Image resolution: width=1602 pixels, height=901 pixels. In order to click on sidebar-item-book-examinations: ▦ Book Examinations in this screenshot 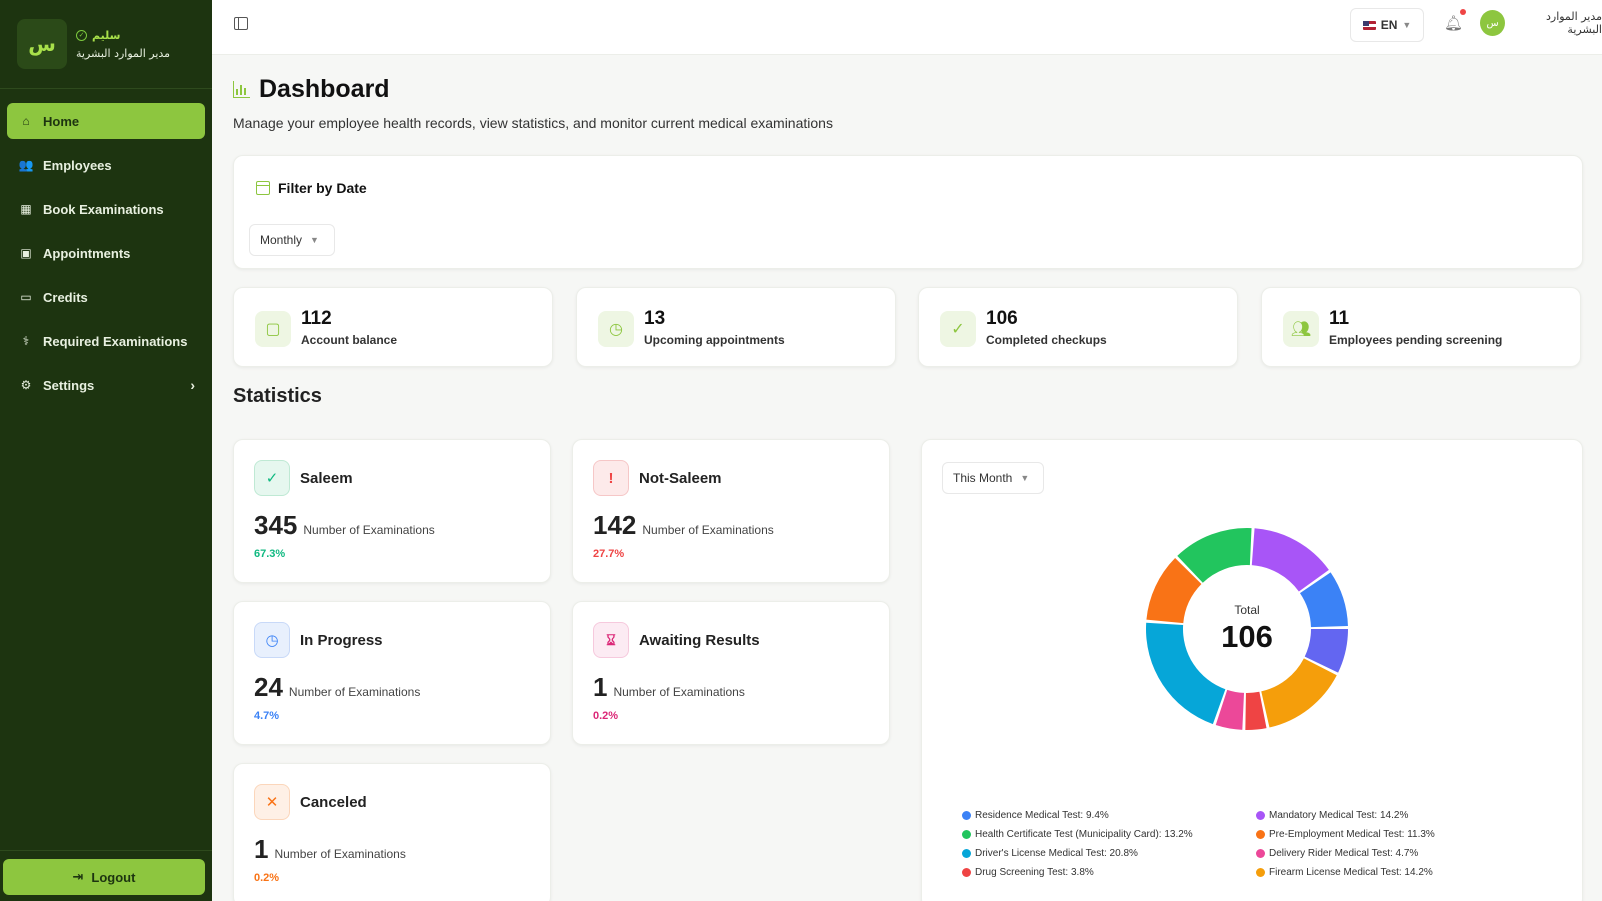, I will do `click(106, 209)`.